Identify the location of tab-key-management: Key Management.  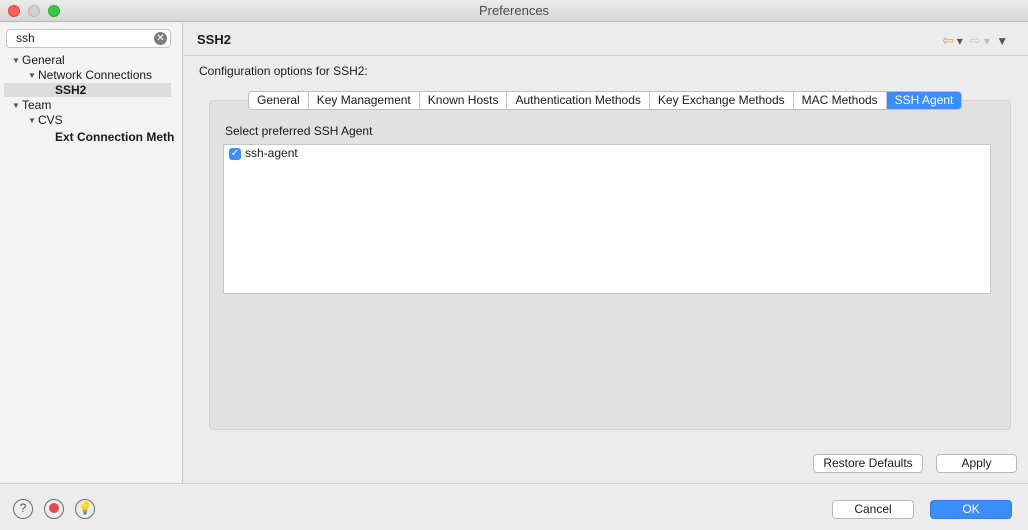
(364, 100).